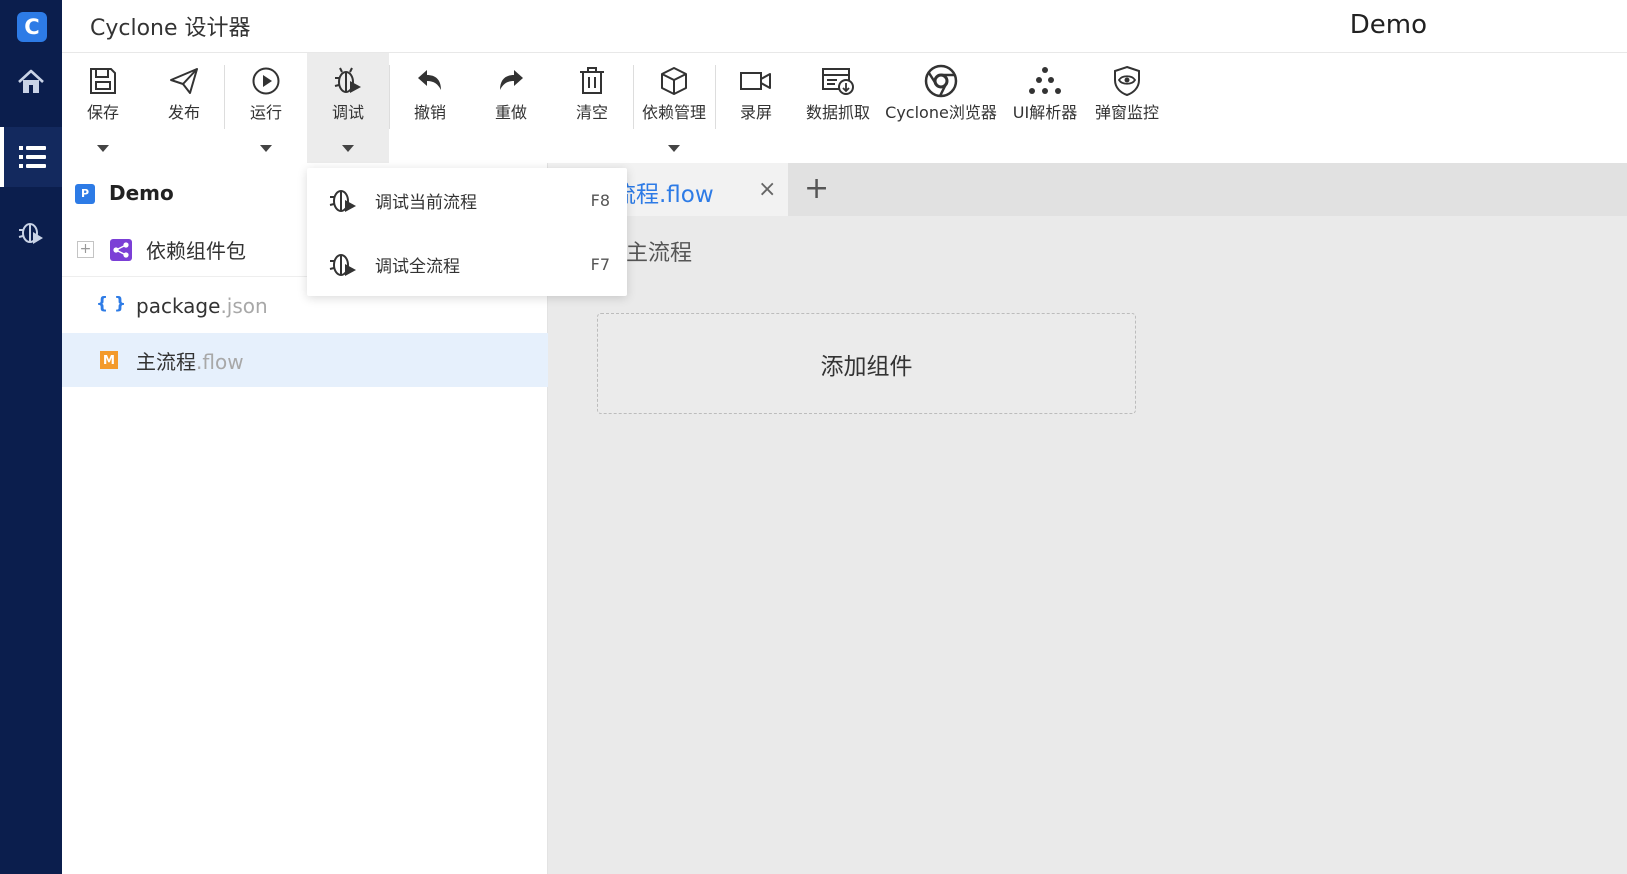  I want to click on redo-button: 重做, so click(511, 108).